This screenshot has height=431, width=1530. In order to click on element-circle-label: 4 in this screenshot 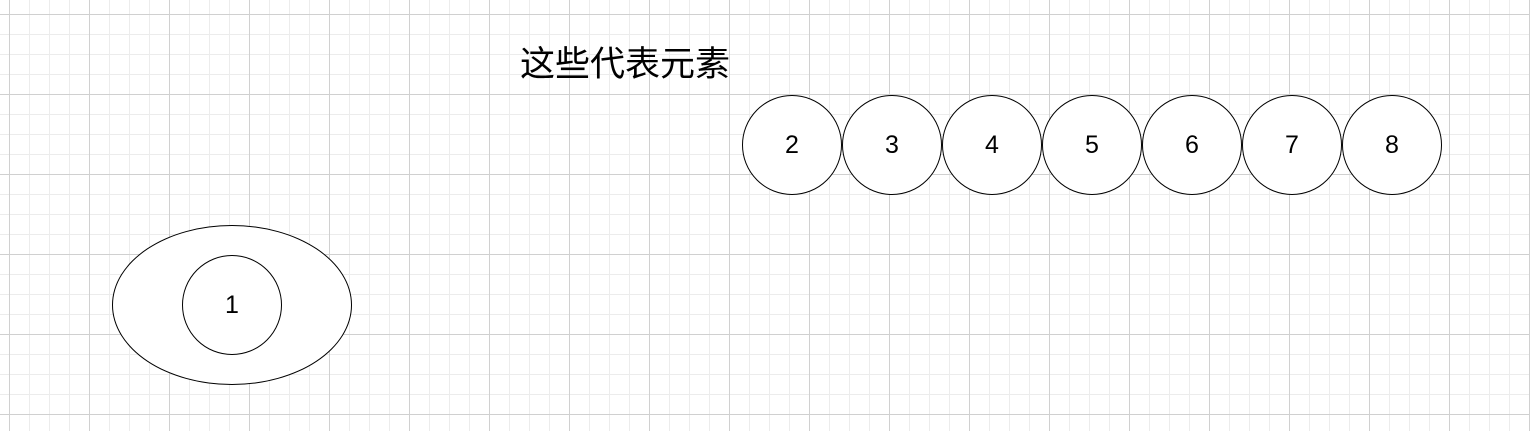, I will do `click(992, 144)`.